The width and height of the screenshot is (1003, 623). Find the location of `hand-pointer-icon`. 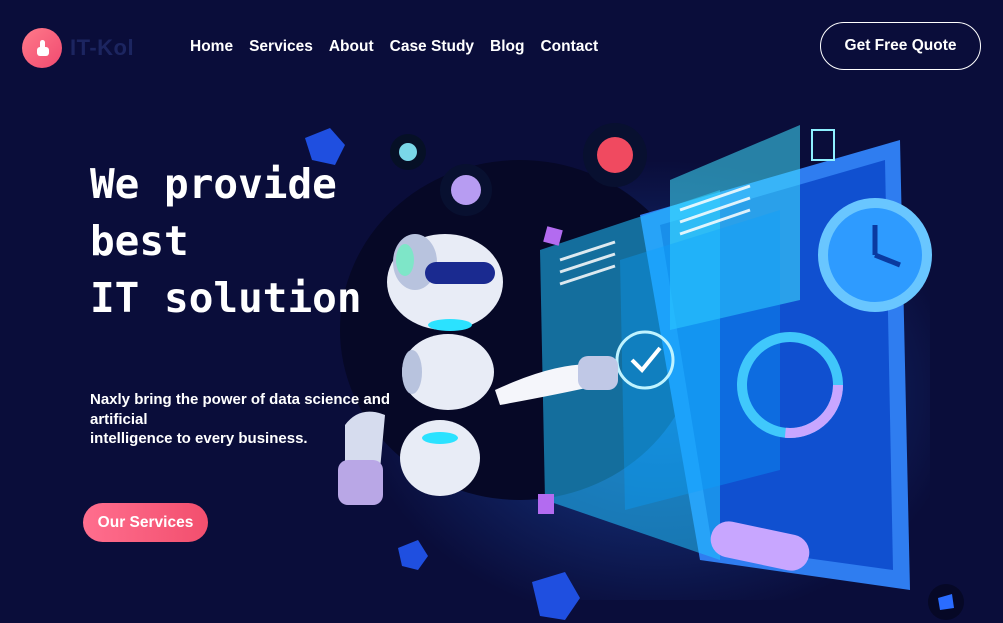

hand-pointer-icon is located at coordinates (42, 48).